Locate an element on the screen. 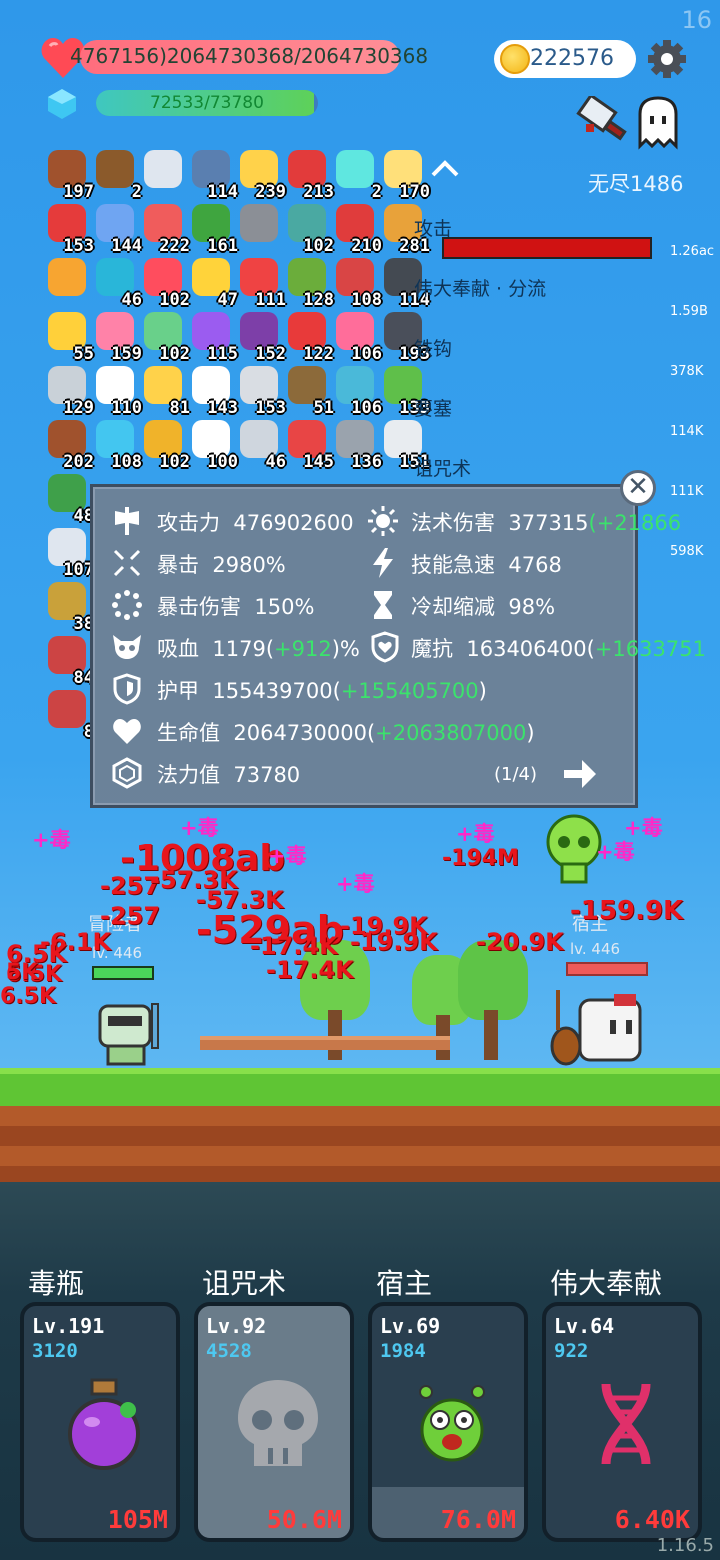 The height and width of the screenshot is (1560, 720). inventory-item: 144 is located at coordinates (117, 230).